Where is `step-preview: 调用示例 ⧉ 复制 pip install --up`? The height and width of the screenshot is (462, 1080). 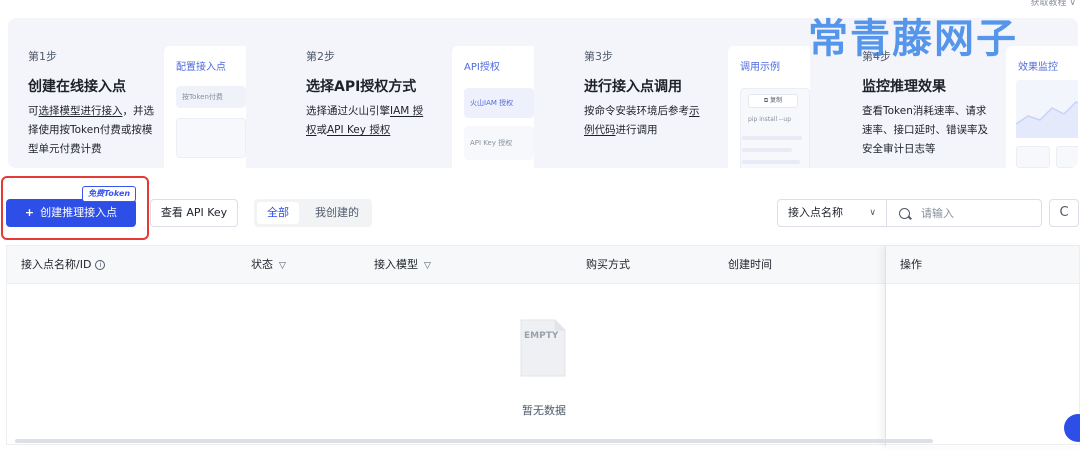 step-preview: 调用示例 ⧉ 复制 pip install --up is located at coordinates (769, 107).